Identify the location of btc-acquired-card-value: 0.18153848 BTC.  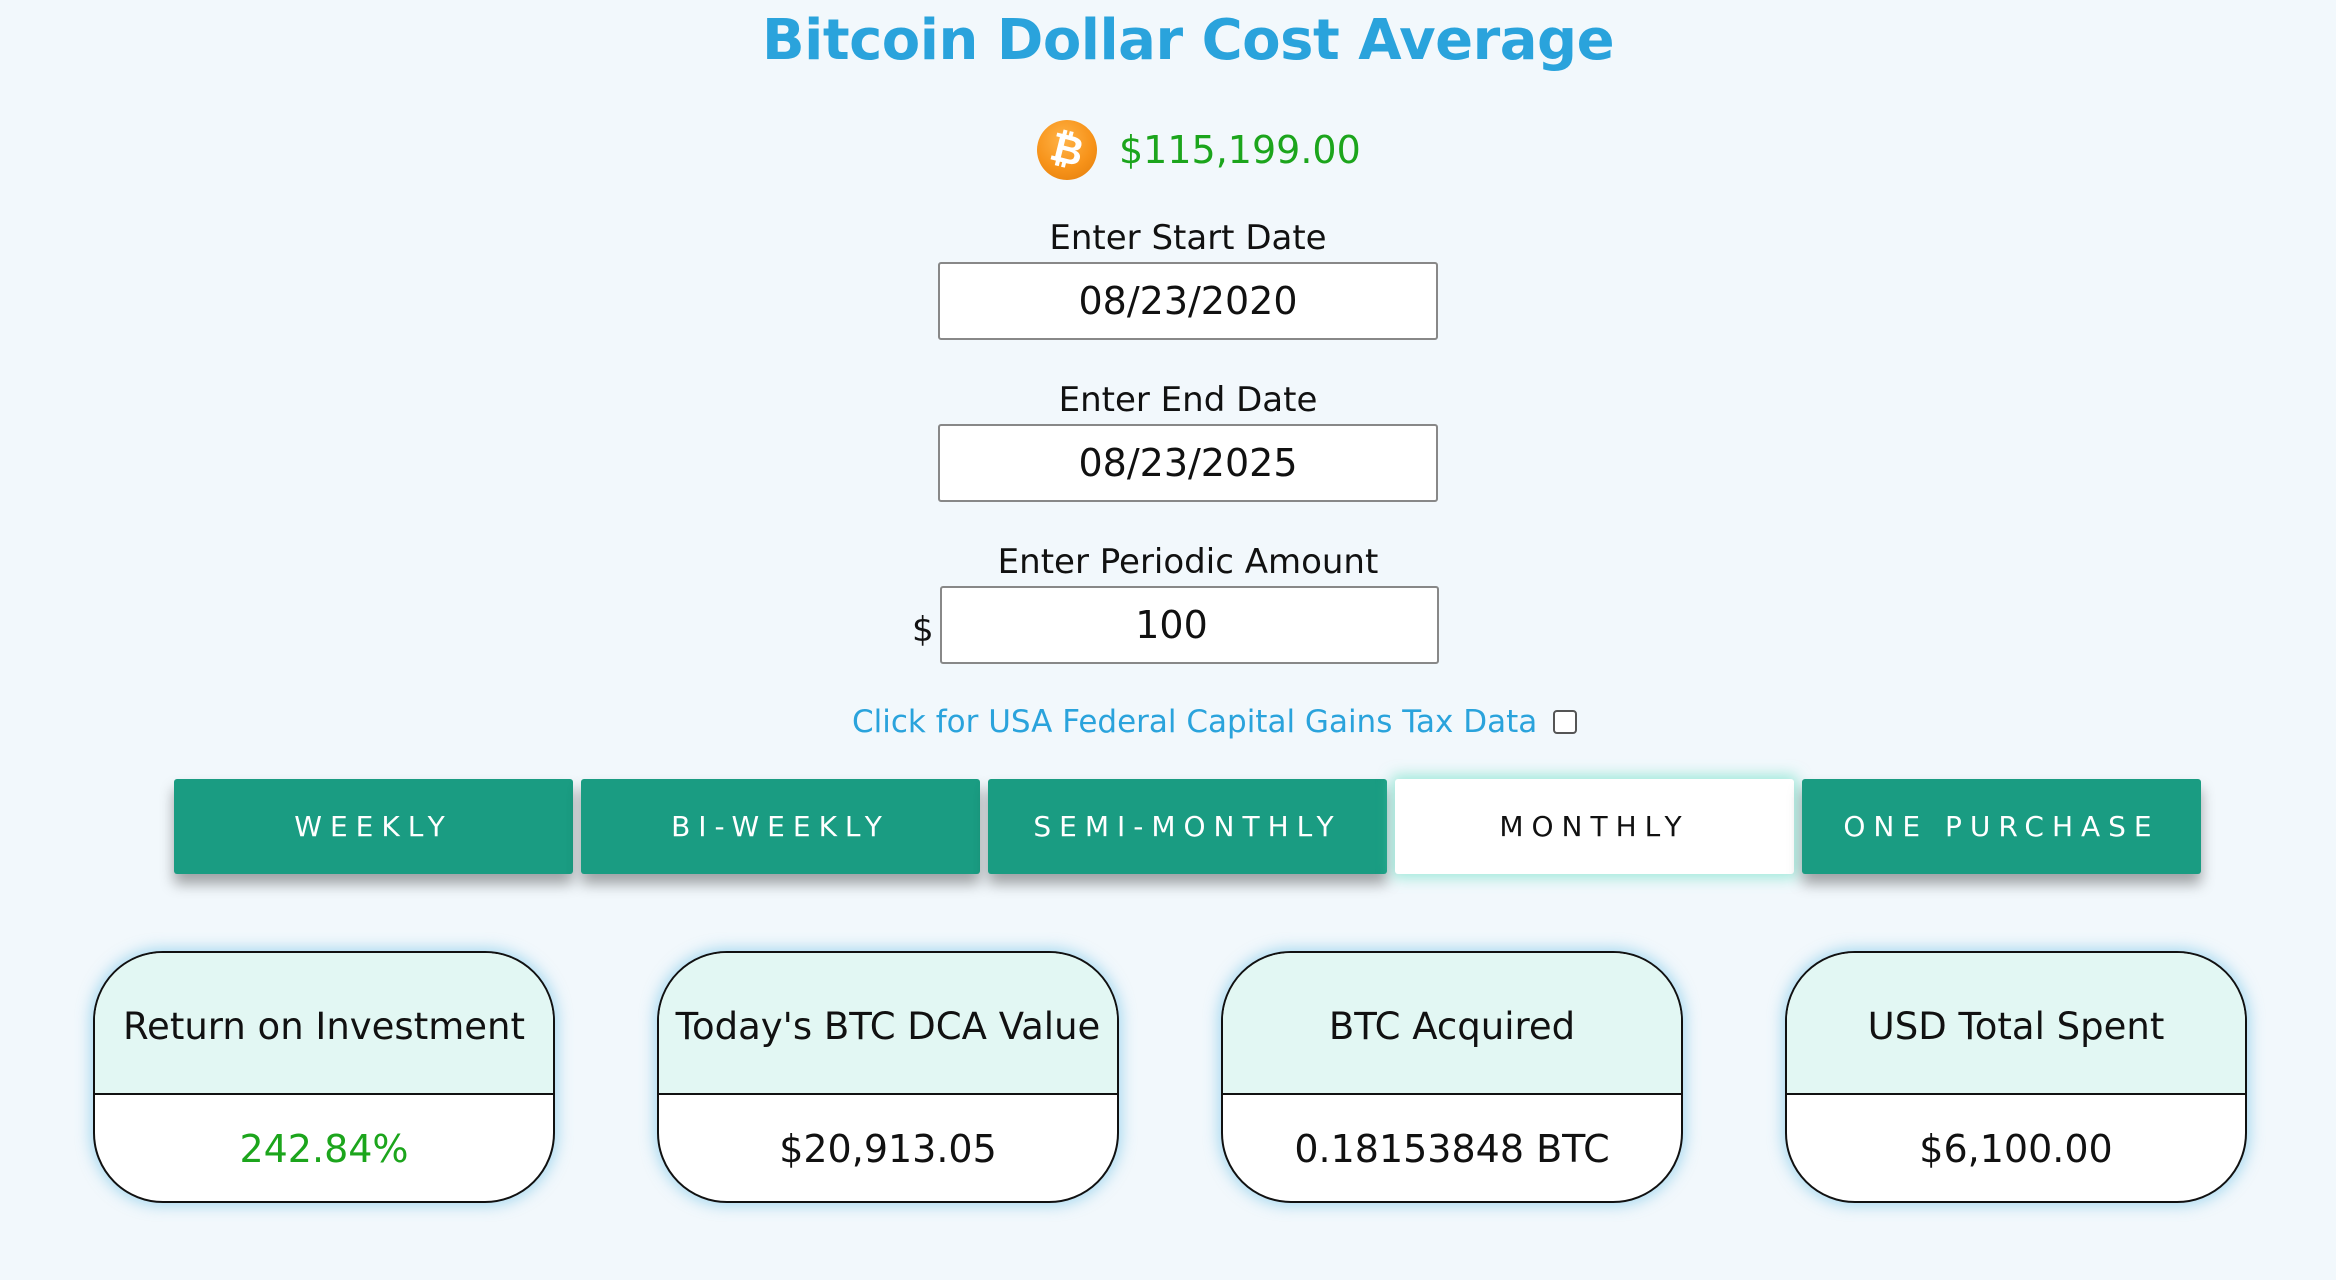
(1452, 1149).